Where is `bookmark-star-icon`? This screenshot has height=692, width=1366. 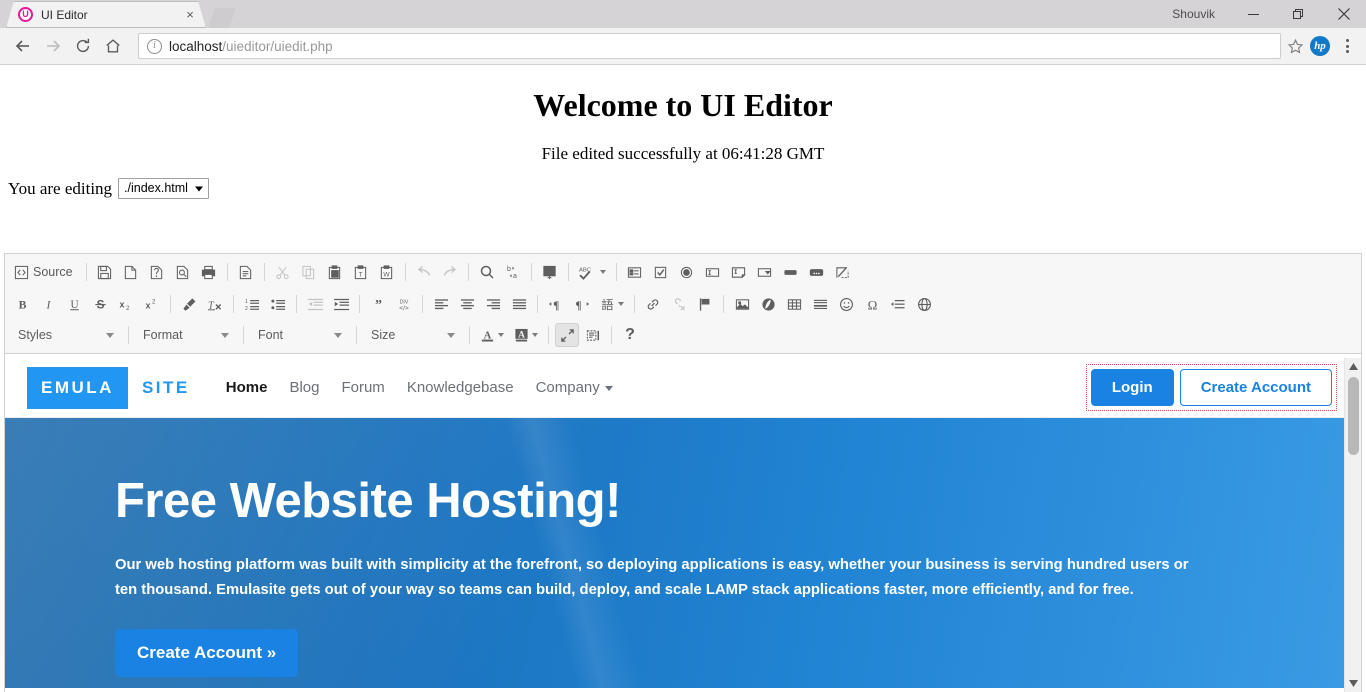 bookmark-star-icon is located at coordinates (1295, 46).